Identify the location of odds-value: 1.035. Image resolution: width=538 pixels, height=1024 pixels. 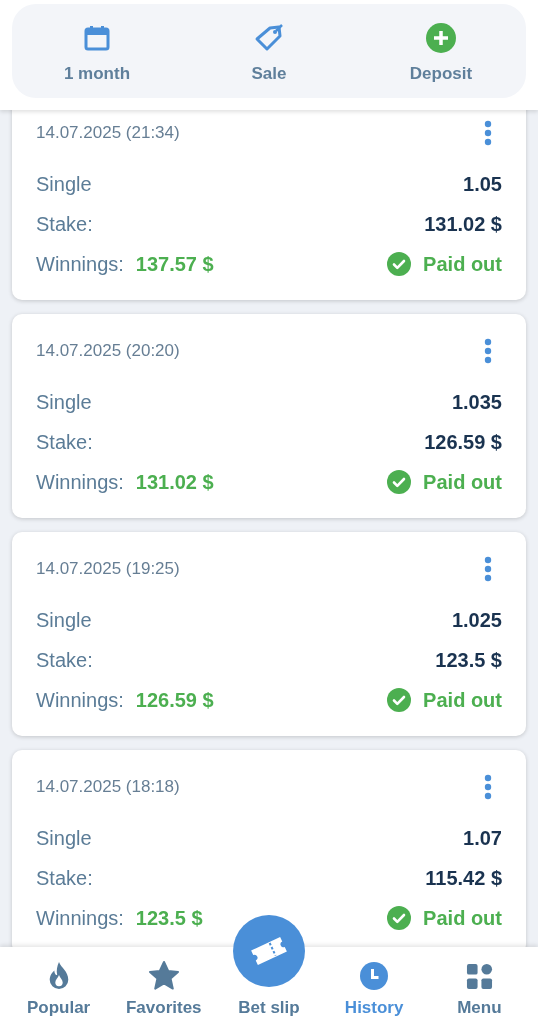
(476, 402).